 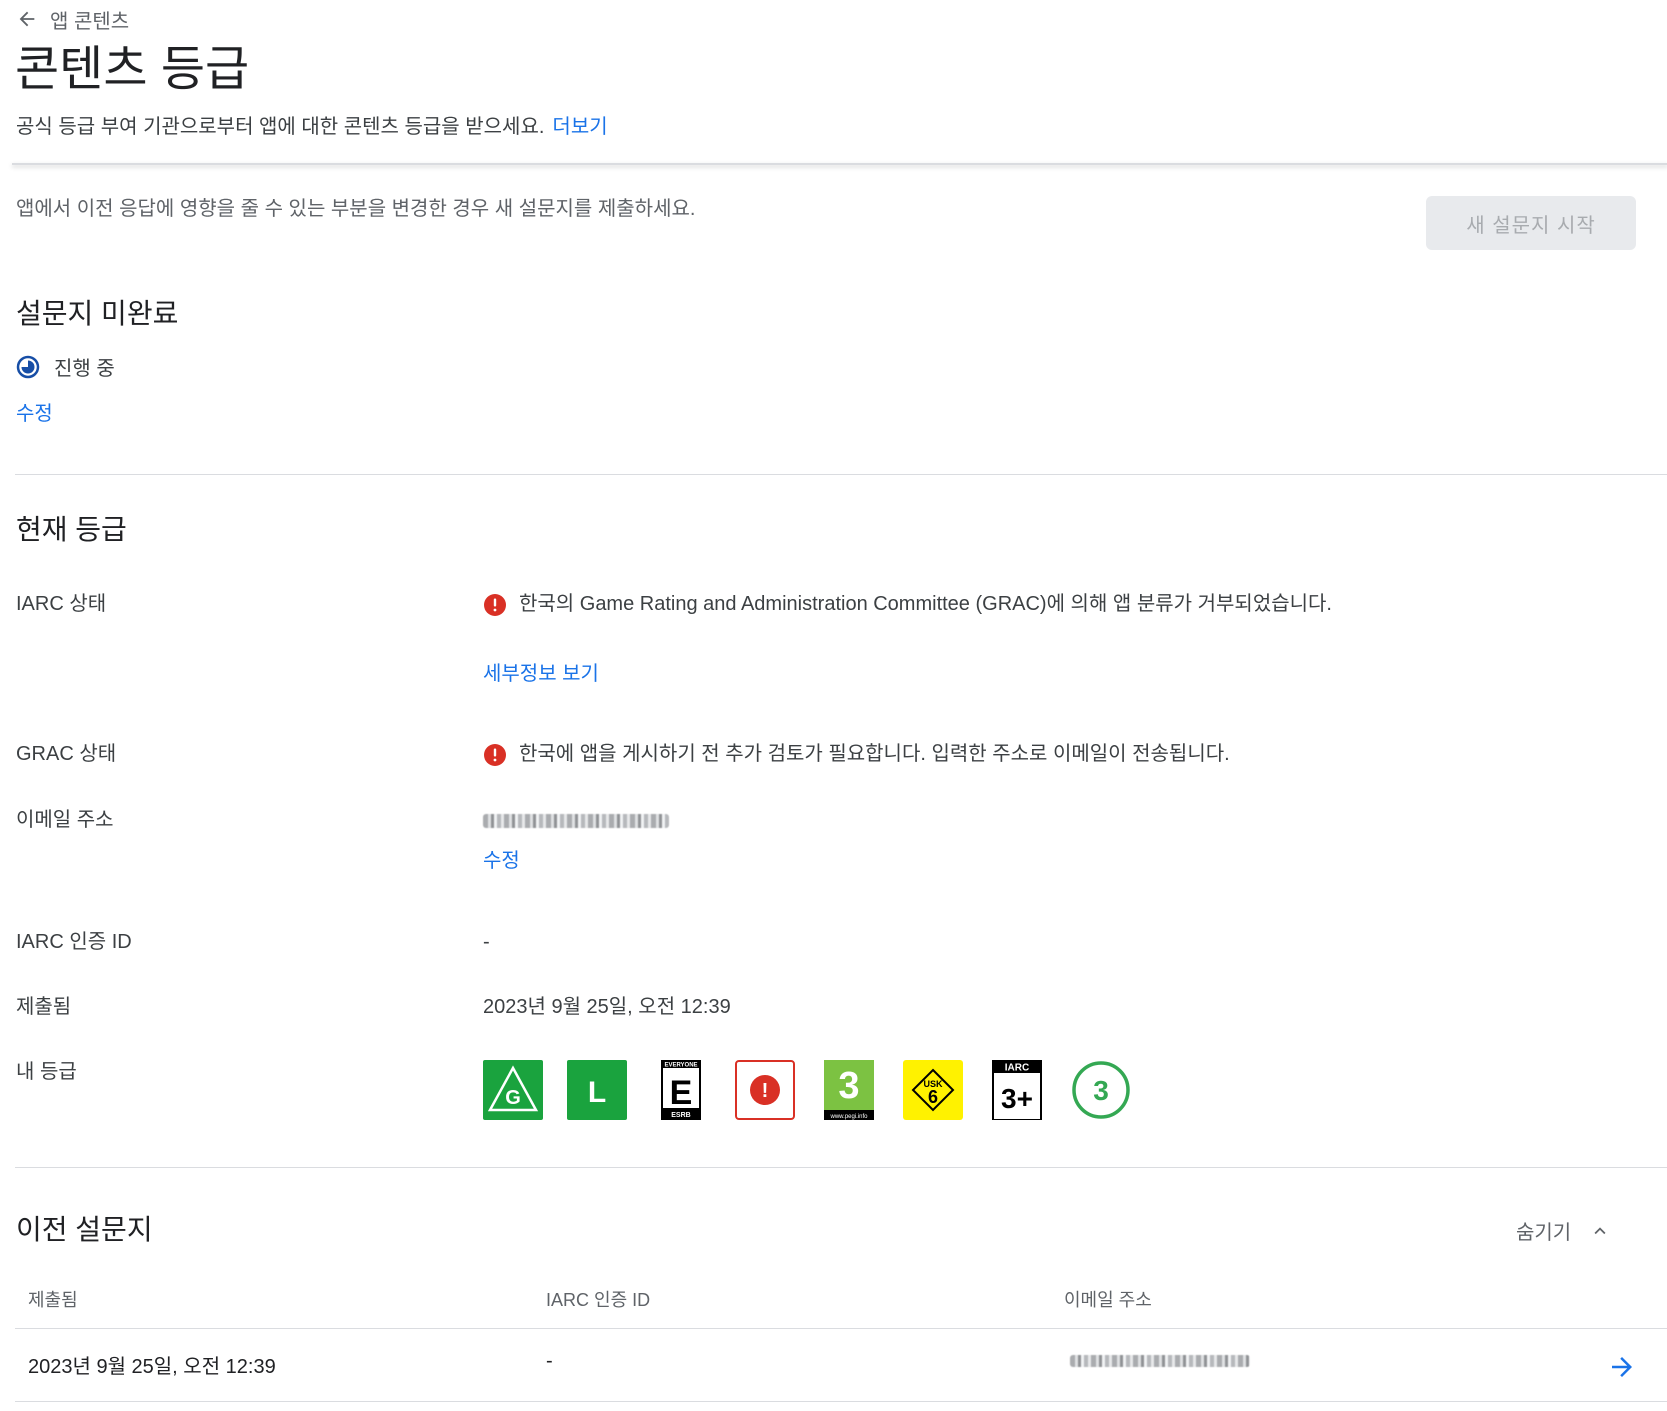 I want to click on edit-email-link: 수정, so click(x=501, y=861).